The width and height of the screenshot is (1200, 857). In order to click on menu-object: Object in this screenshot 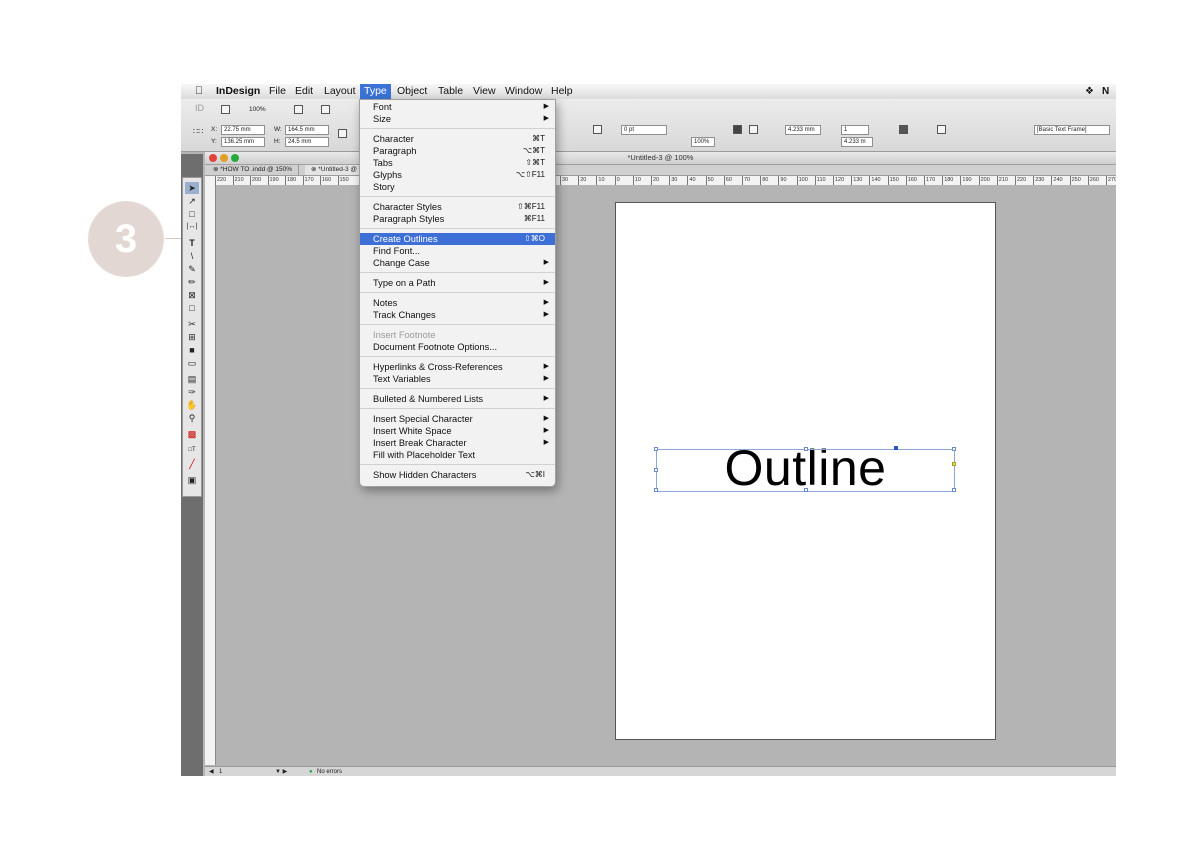, I will do `click(412, 91)`.